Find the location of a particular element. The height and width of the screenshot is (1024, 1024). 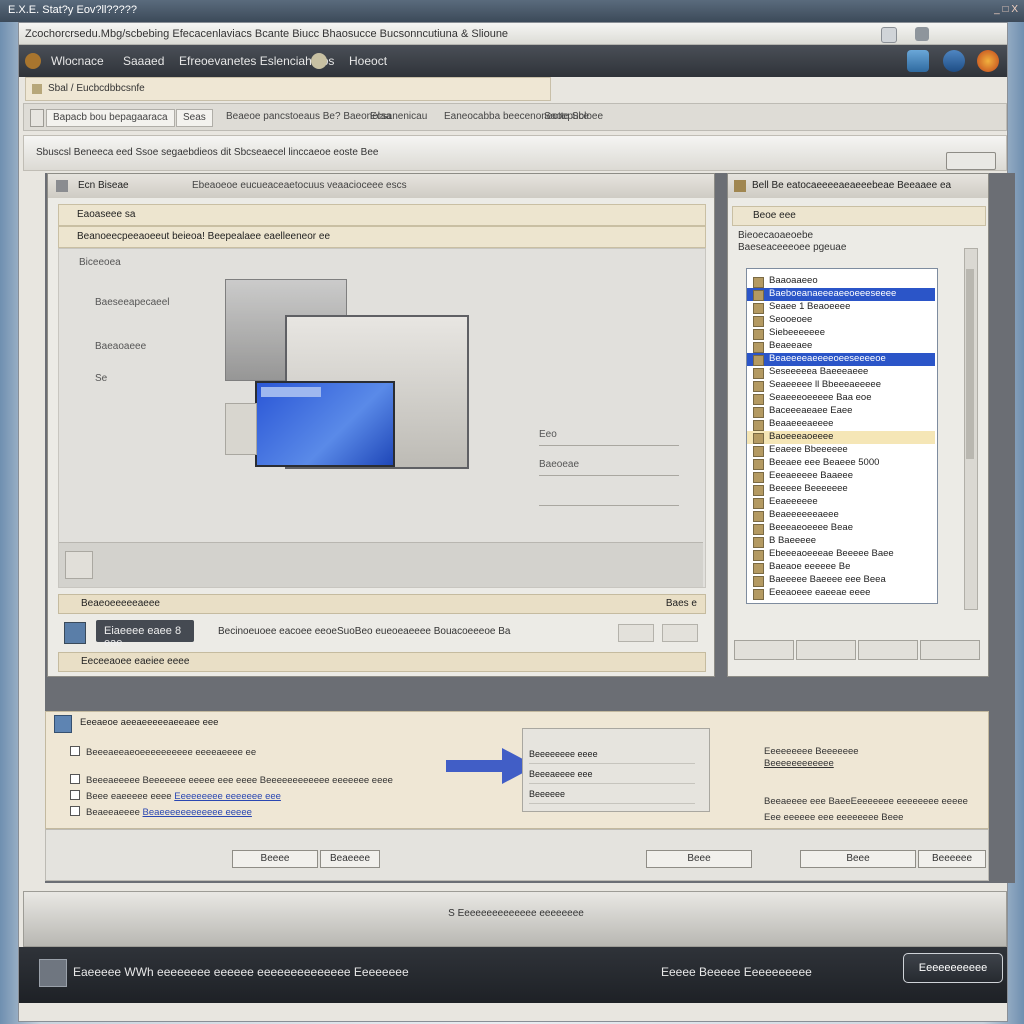

file-list-item: Baeaoe eeeeee Be is located at coordinates (841, 567).